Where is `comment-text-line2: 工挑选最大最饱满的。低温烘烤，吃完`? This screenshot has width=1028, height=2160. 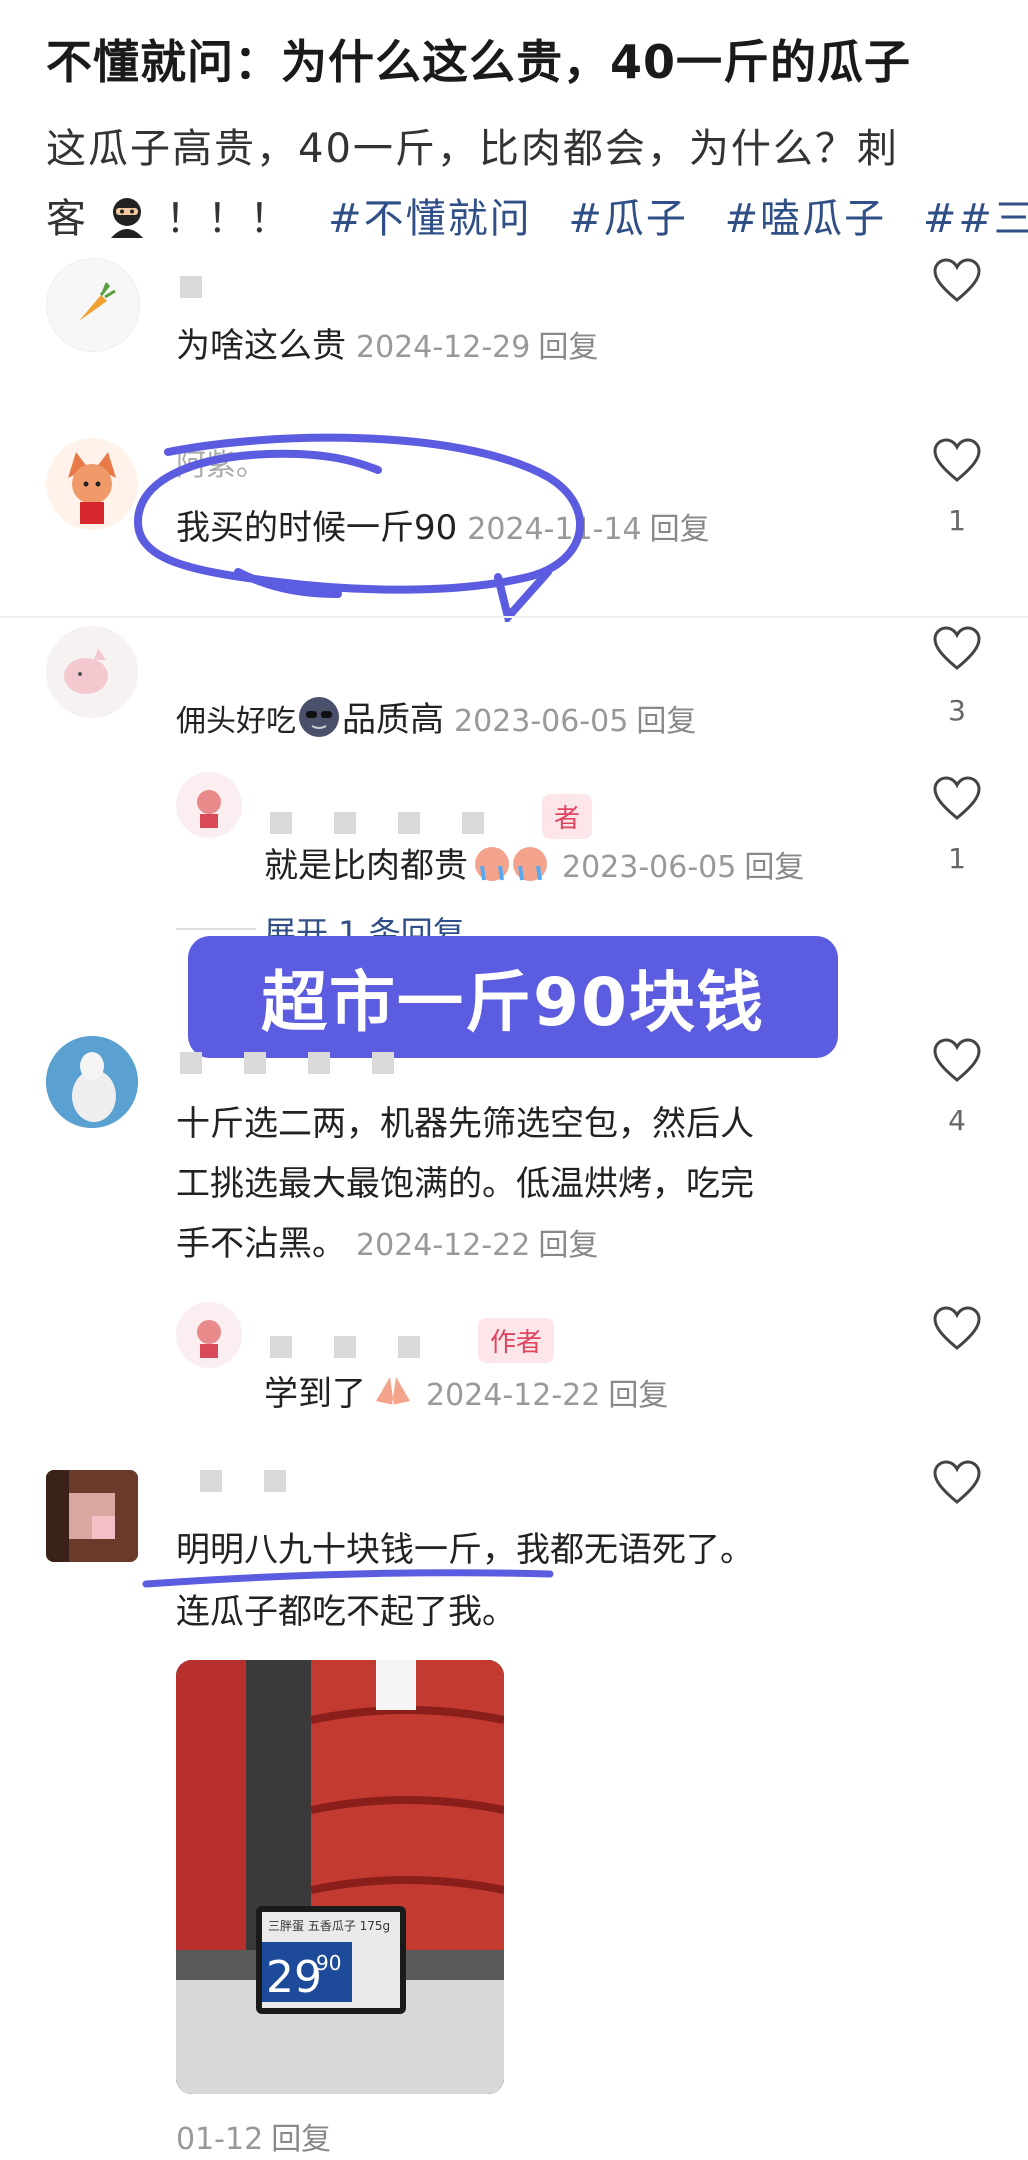 comment-text-line2: 工挑选最大最饱满的。低温烘烤，吃完 is located at coordinates (465, 1184).